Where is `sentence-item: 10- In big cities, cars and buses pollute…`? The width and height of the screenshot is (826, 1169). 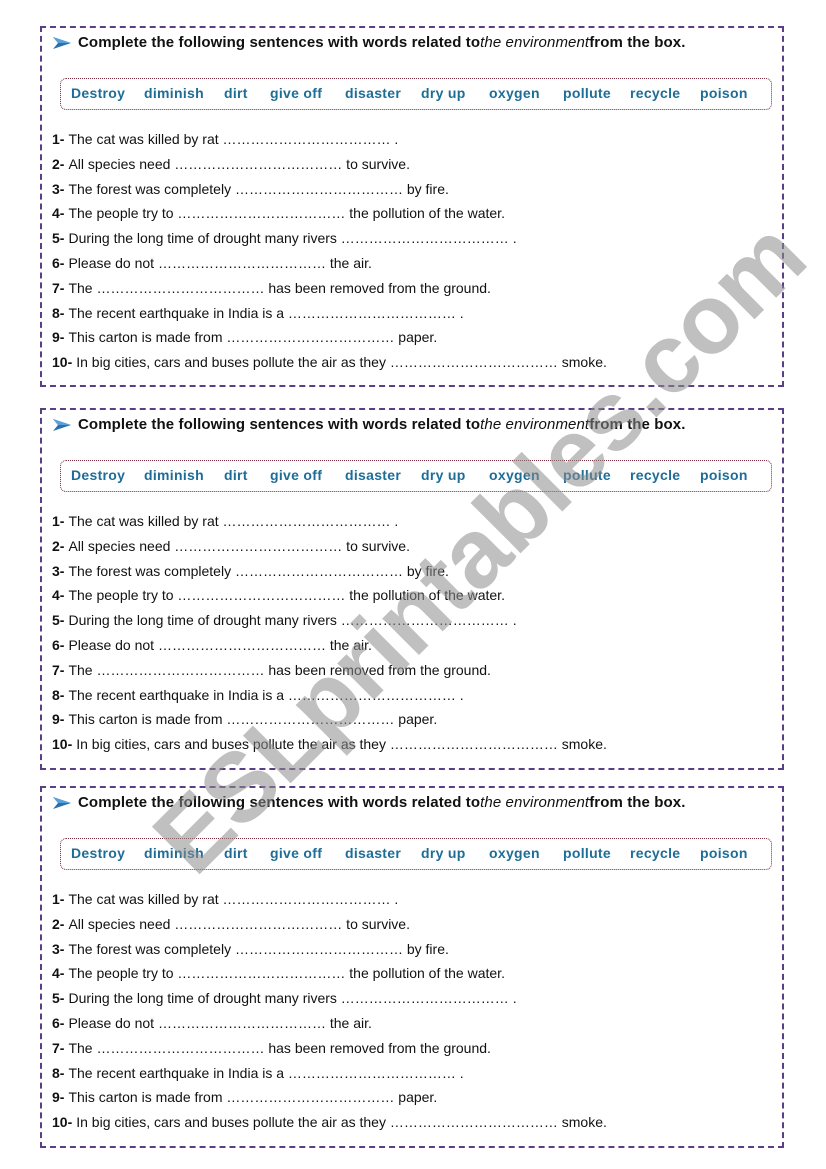 sentence-item: 10- In big cities, cars and buses pollute… is located at coordinates (329, 1123).